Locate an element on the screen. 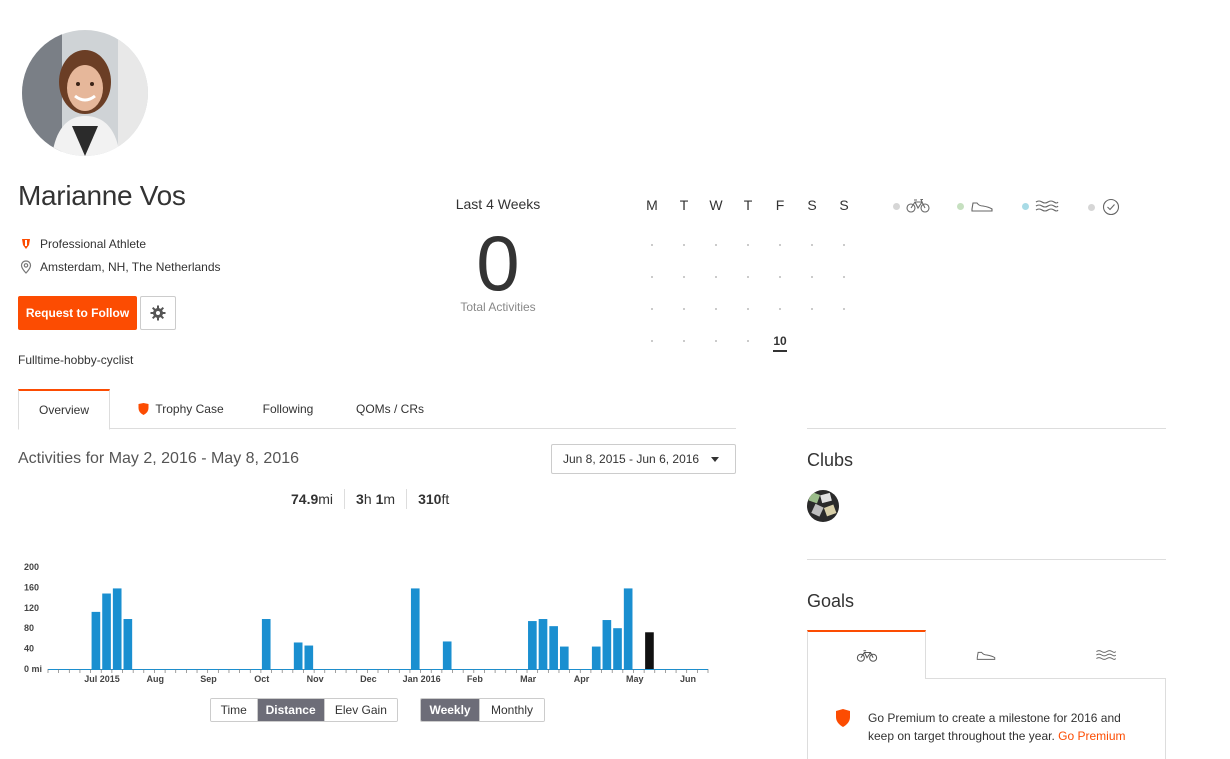  goals-title: Goals is located at coordinates (831, 601).